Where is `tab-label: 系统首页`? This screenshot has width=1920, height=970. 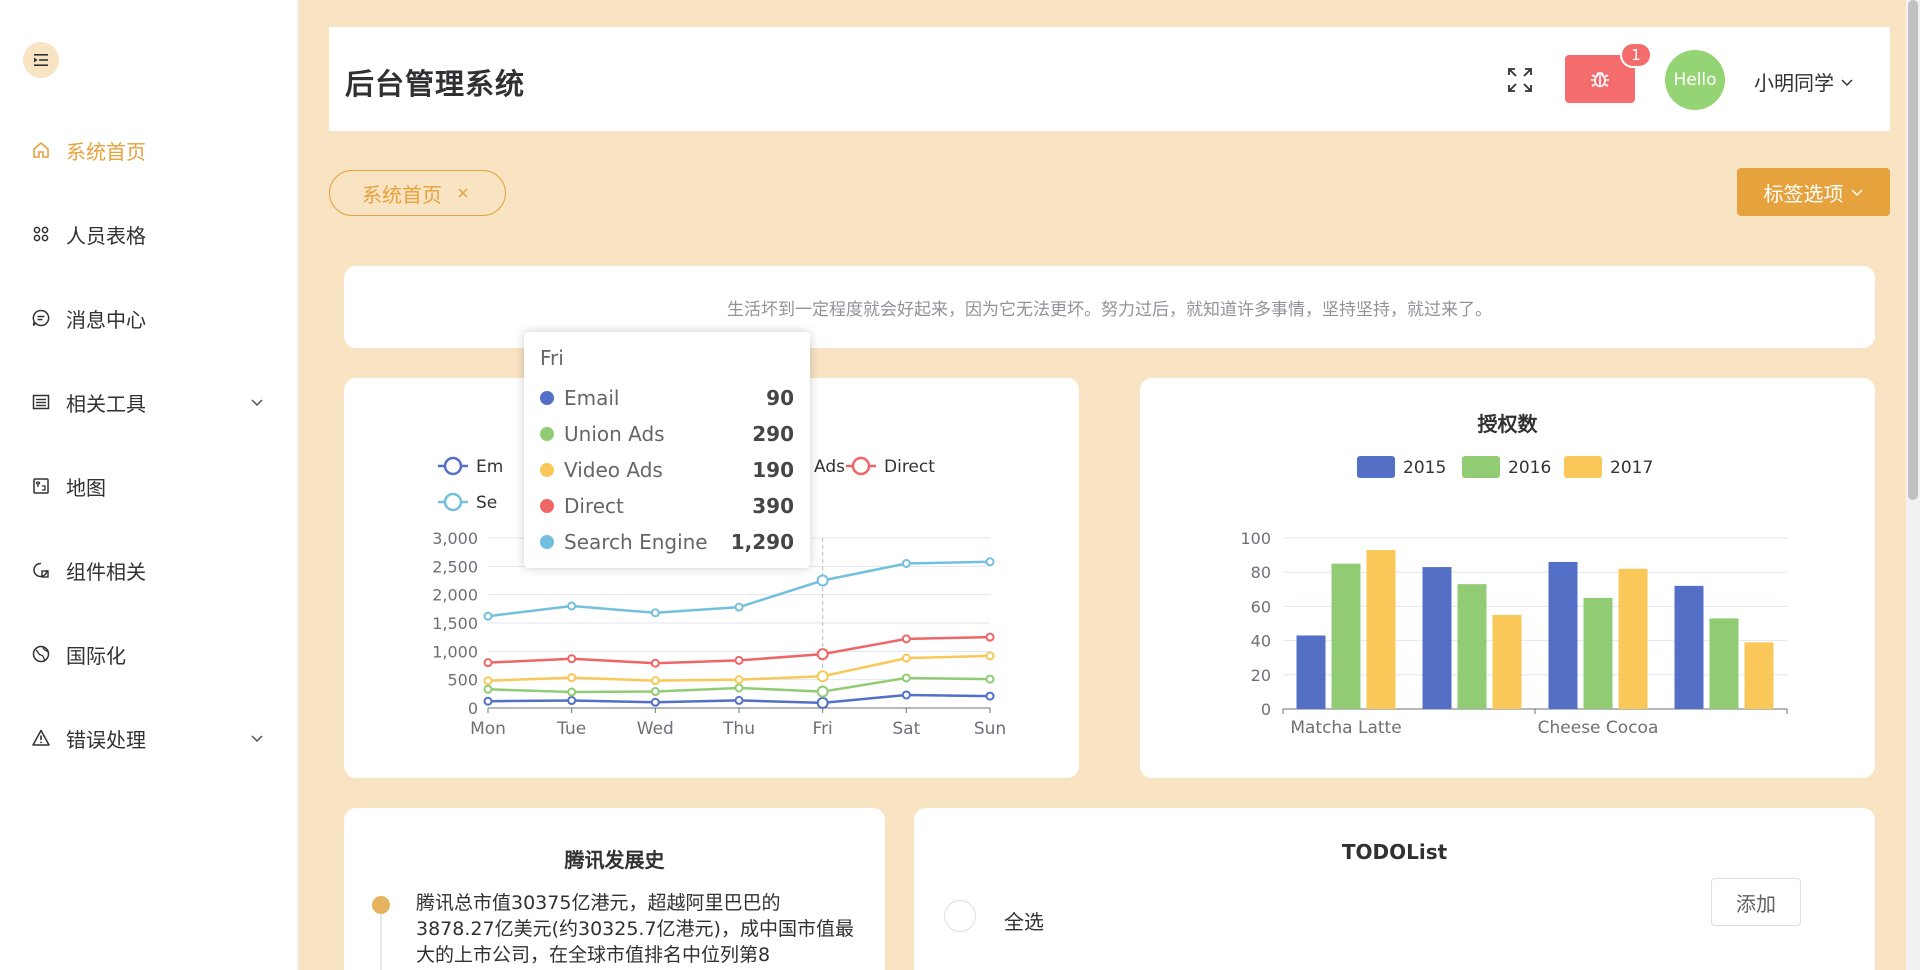
tab-label: 系统首页 is located at coordinates (402, 194).